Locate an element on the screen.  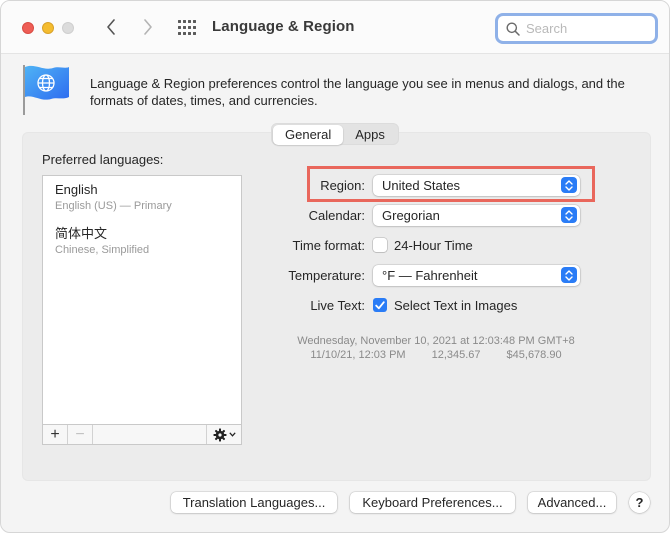
window-title: Language & Region is located at coordinates (283, 26).